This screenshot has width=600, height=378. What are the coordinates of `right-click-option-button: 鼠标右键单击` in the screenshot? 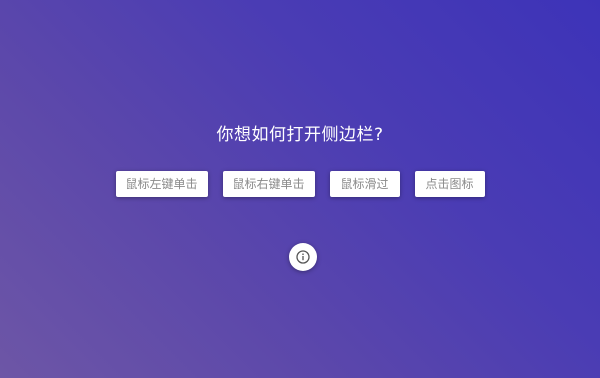 It's located at (268, 184).